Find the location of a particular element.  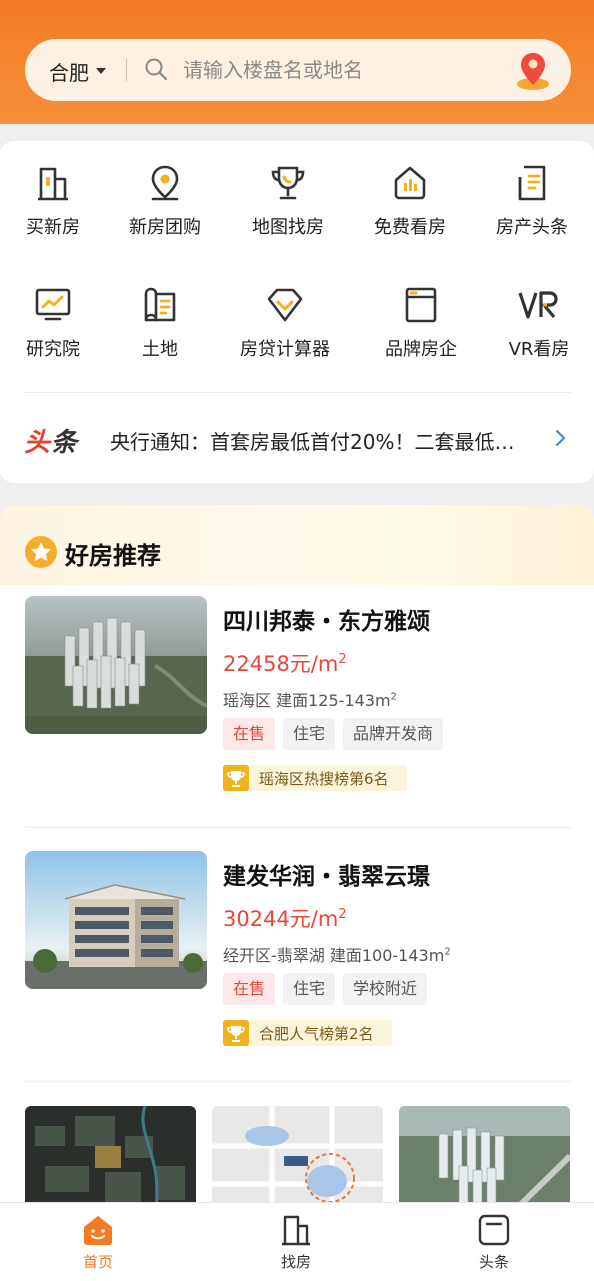

listing-tags: 在售 住宅 学校附近 is located at coordinates (325, 989).